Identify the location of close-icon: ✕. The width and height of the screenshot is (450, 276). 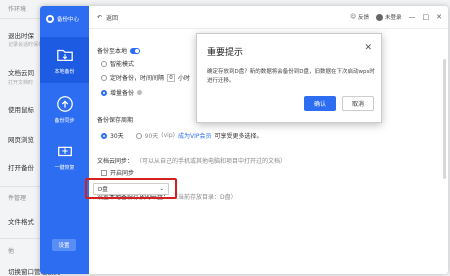
(368, 48).